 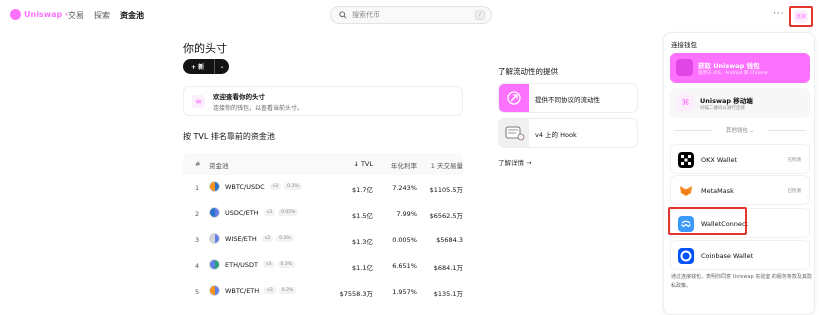 What do you see at coordinates (245, 186) in the screenshot?
I see `pair-name: WBTC/USDC` at bounding box center [245, 186].